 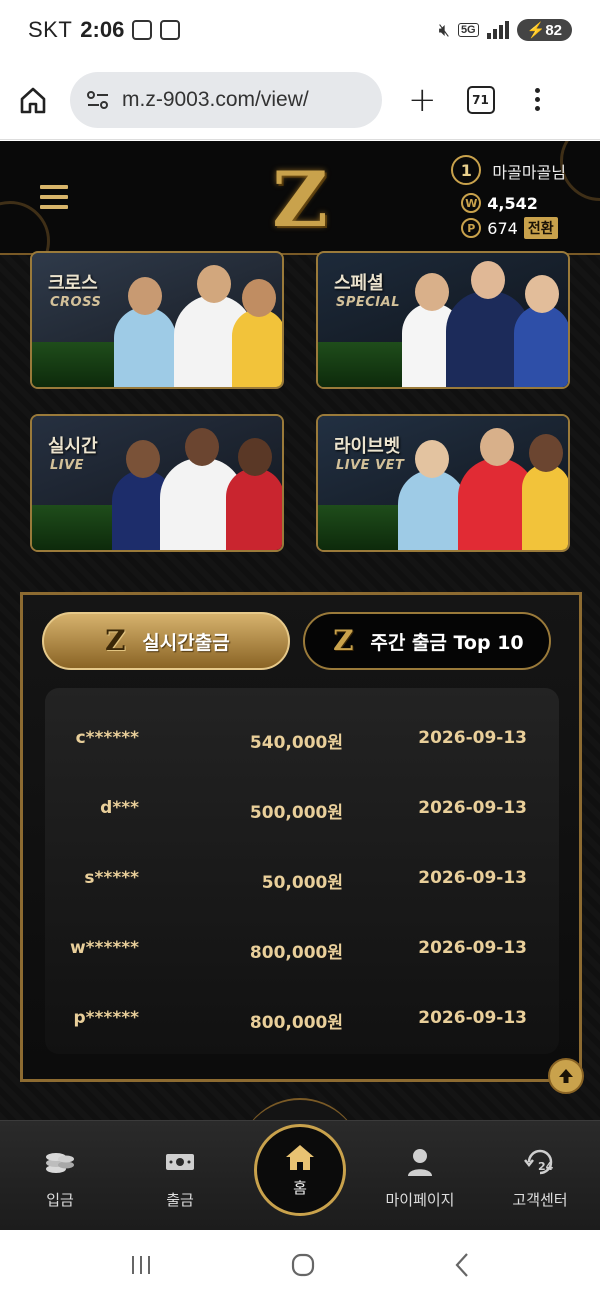 I want to click on coins-icon, so click(x=60, y=1163).